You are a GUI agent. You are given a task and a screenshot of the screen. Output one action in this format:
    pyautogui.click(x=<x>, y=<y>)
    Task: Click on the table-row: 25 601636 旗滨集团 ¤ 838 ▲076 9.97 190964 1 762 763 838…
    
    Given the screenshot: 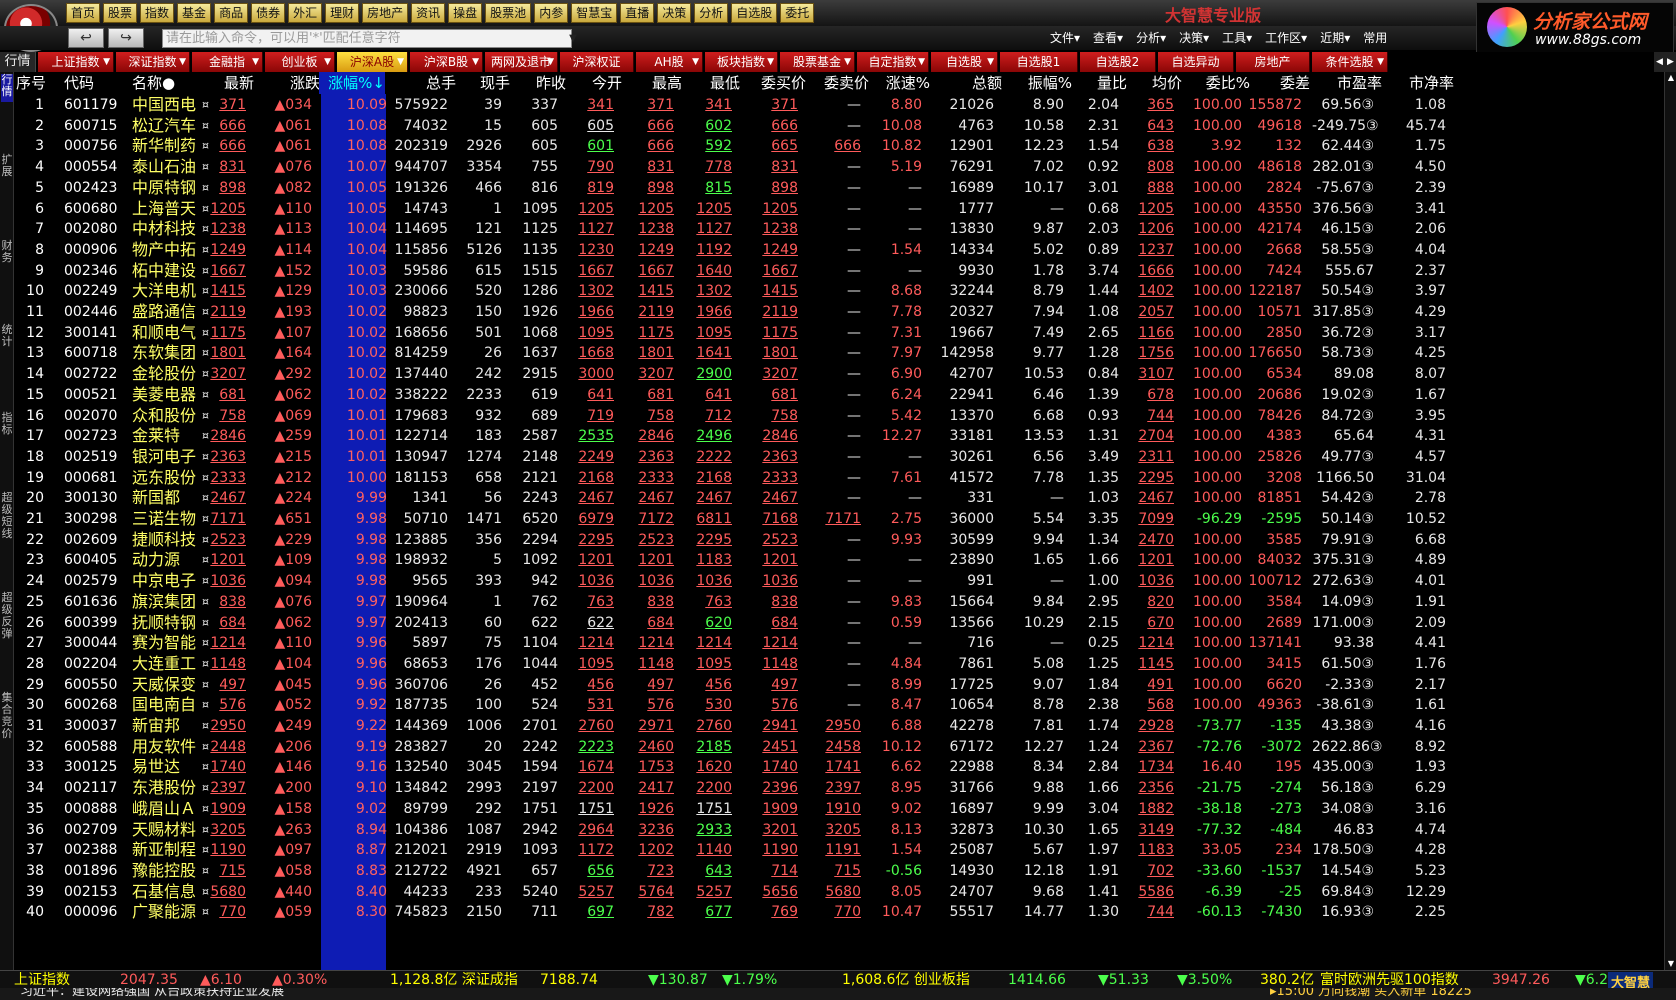 What is the action you would take?
    pyautogui.click(x=839, y=602)
    